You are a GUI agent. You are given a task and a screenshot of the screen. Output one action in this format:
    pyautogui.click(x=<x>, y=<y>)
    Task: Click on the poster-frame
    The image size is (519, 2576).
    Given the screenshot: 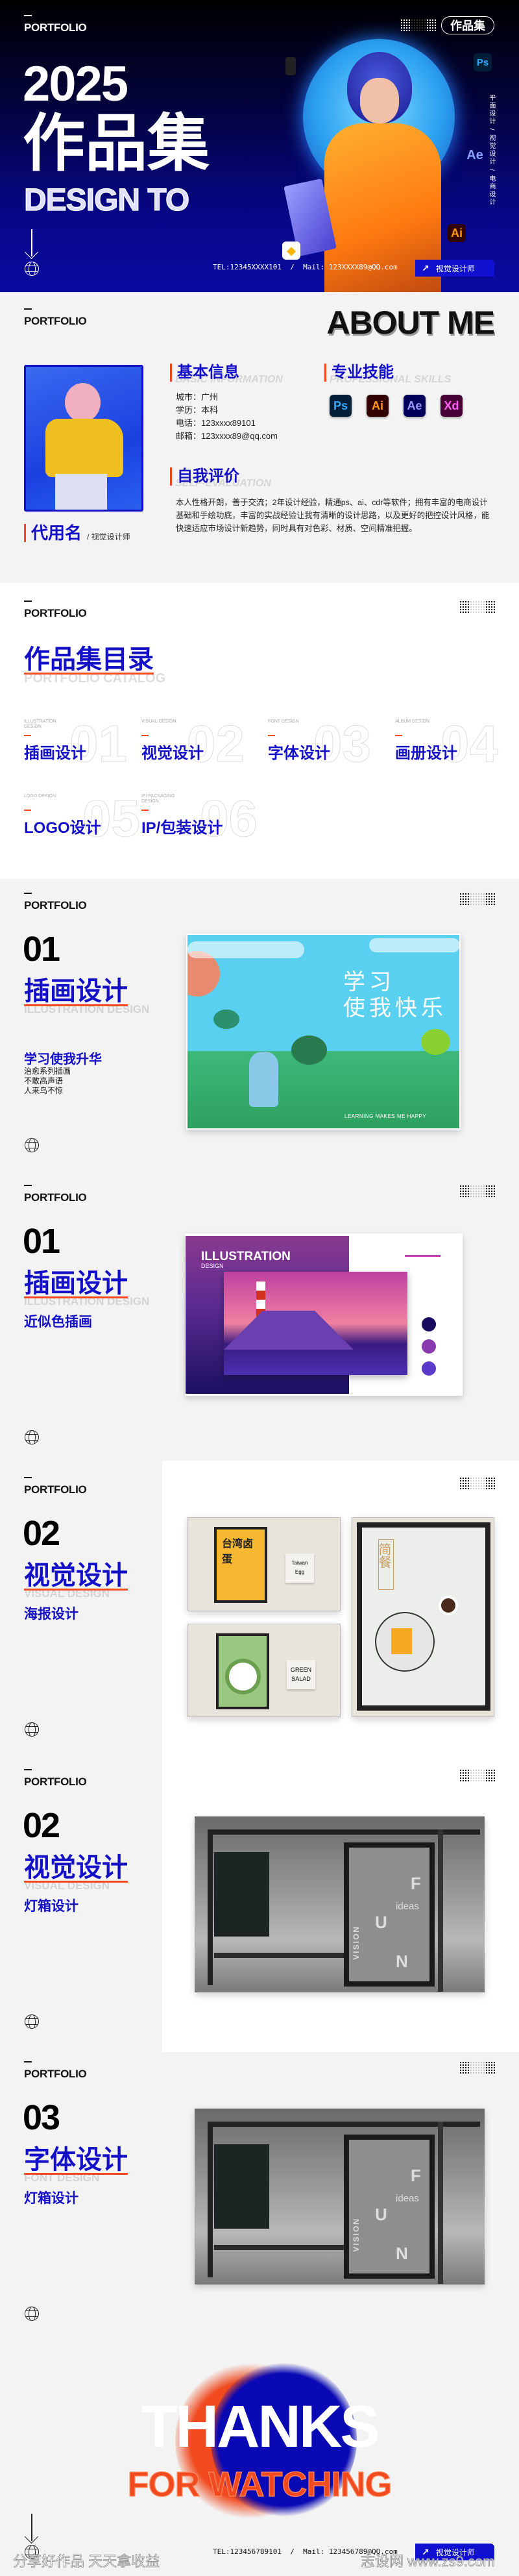 What is the action you would take?
    pyautogui.click(x=243, y=1671)
    